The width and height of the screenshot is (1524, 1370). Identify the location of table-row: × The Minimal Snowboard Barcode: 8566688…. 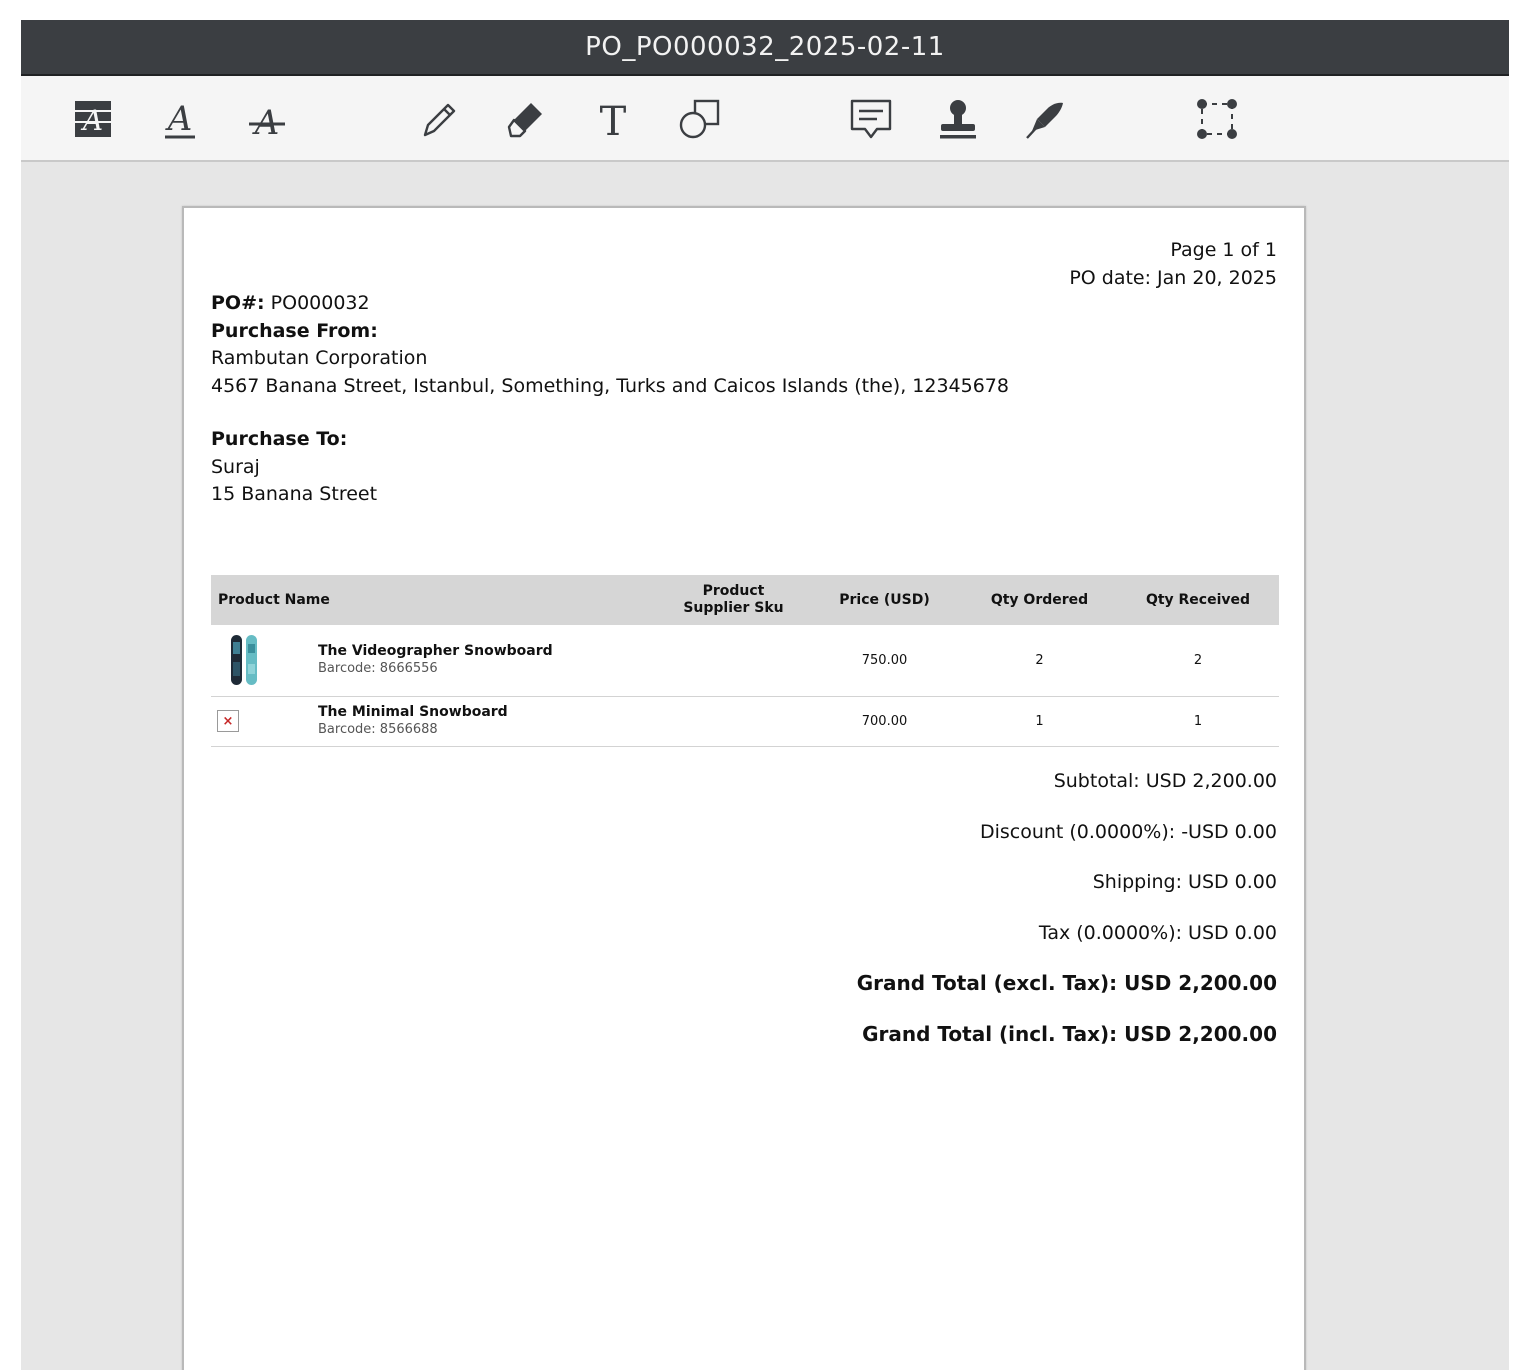
(745, 721).